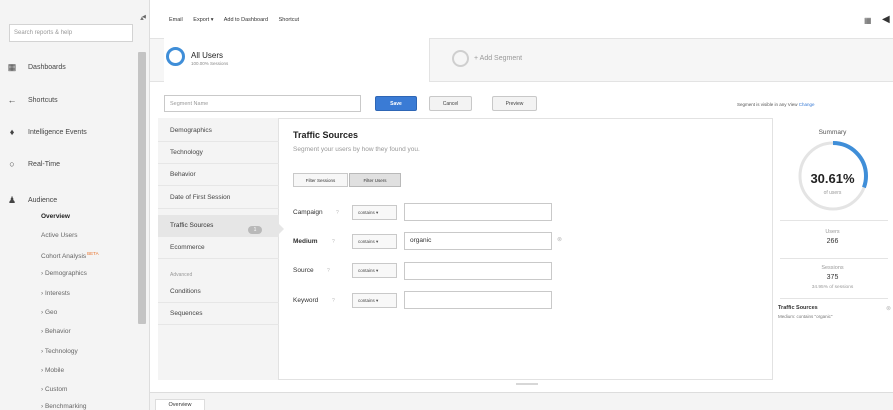 The width and height of the screenshot is (893, 410). Describe the element at coordinates (55, 293) in the screenshot. I see `sidebar-subitem-interests: › Interests` at that location.